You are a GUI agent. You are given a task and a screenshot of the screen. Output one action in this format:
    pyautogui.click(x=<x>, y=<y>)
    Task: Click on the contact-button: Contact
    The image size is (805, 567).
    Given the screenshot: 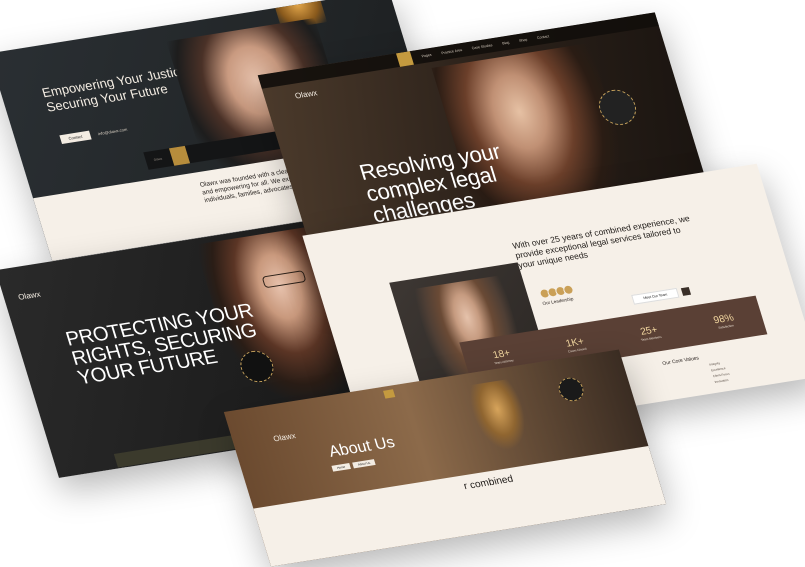 What is the action you would take?
    pyautogui.click(x=75, y=137)
    